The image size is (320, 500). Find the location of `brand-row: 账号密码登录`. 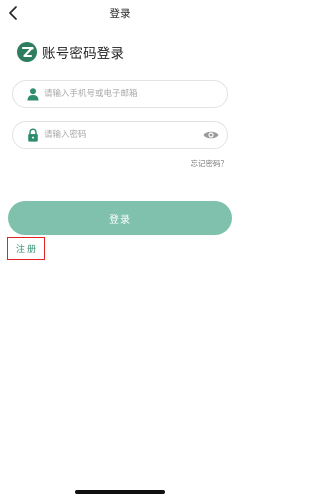

brand-row: 账号密码登录 is located at coordinates (70, 52).